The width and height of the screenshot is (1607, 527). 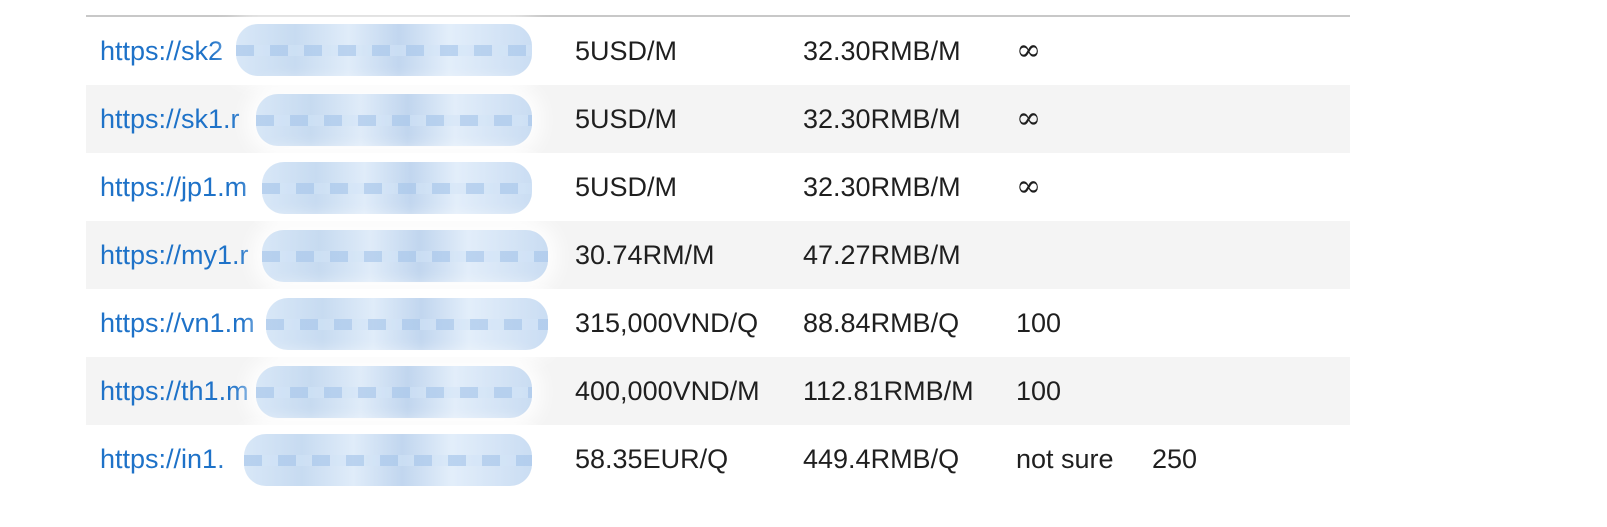 I want to click on price-cell: 315,000VND/Q, so click(x=667, y=323).